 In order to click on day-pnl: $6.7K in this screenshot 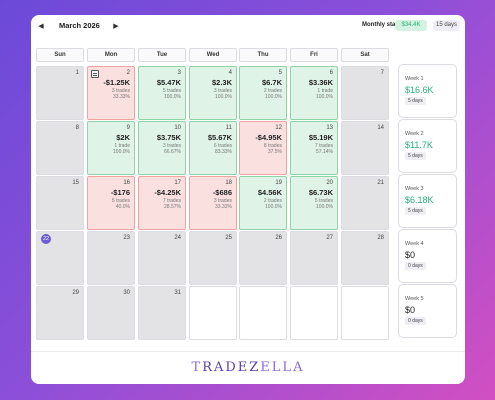, I will do `click(271, 82)`.